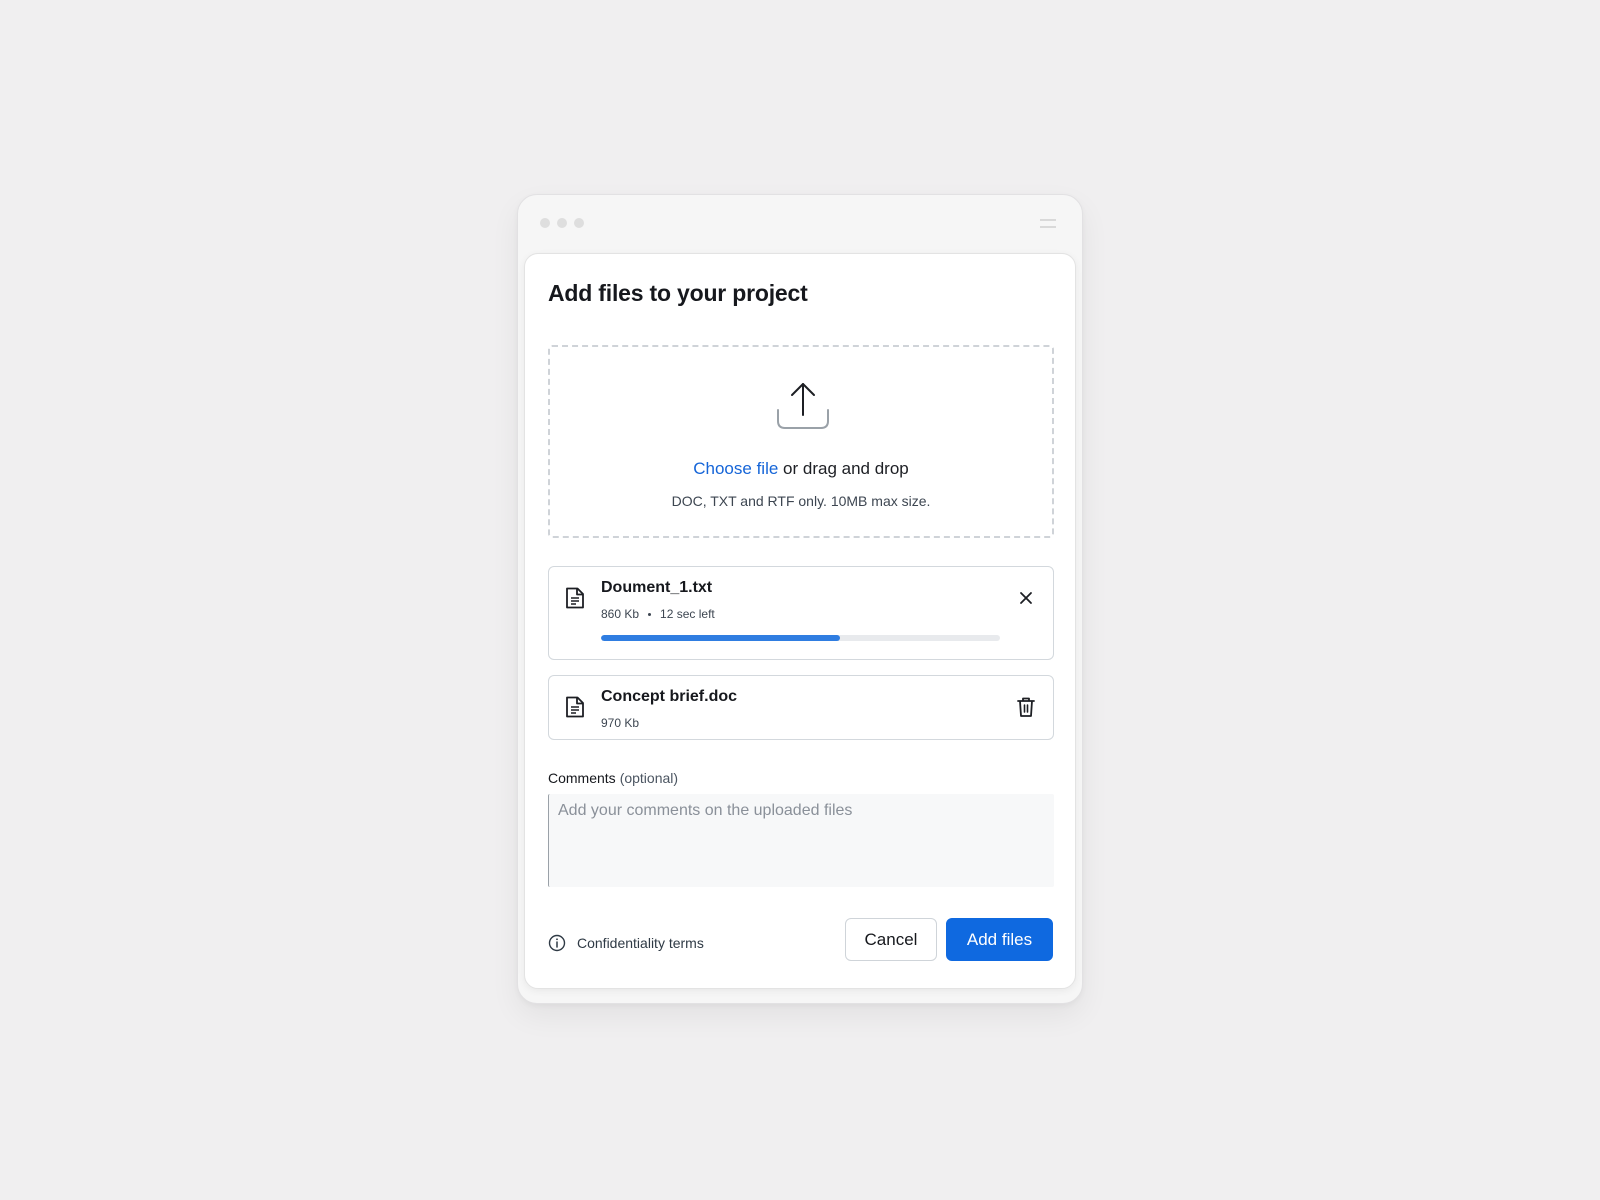 Image resolution: width=1600 pixels, height=1200 pixels. I want to click on cancel-button: Cancel, so click(891, 939).